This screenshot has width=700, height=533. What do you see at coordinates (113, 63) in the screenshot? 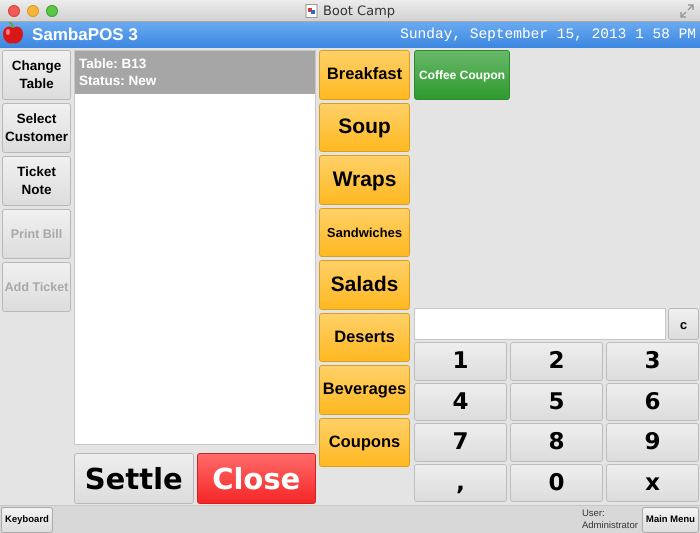
I see `ticket-info: Table: B13` at bounding box center [113, 63].